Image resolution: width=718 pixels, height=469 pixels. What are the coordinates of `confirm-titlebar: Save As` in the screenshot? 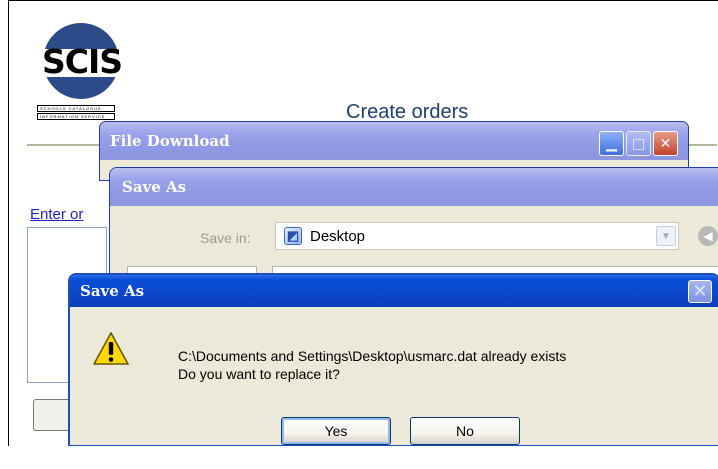 It's located at (394, 291).